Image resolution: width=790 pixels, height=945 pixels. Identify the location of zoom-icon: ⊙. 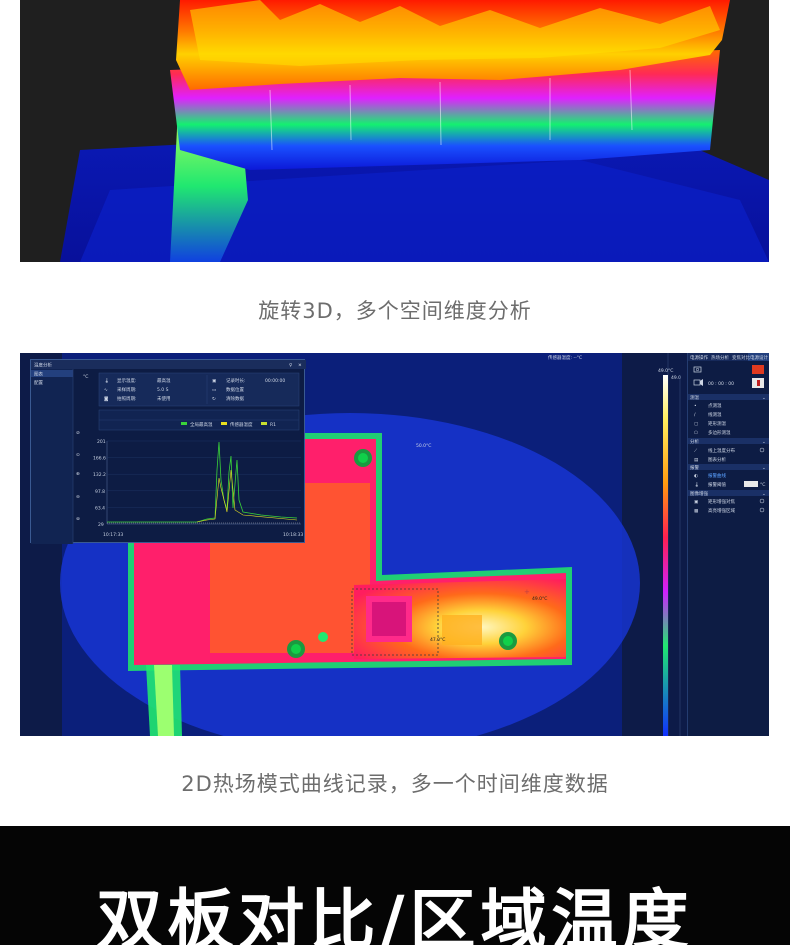
(78, 455).